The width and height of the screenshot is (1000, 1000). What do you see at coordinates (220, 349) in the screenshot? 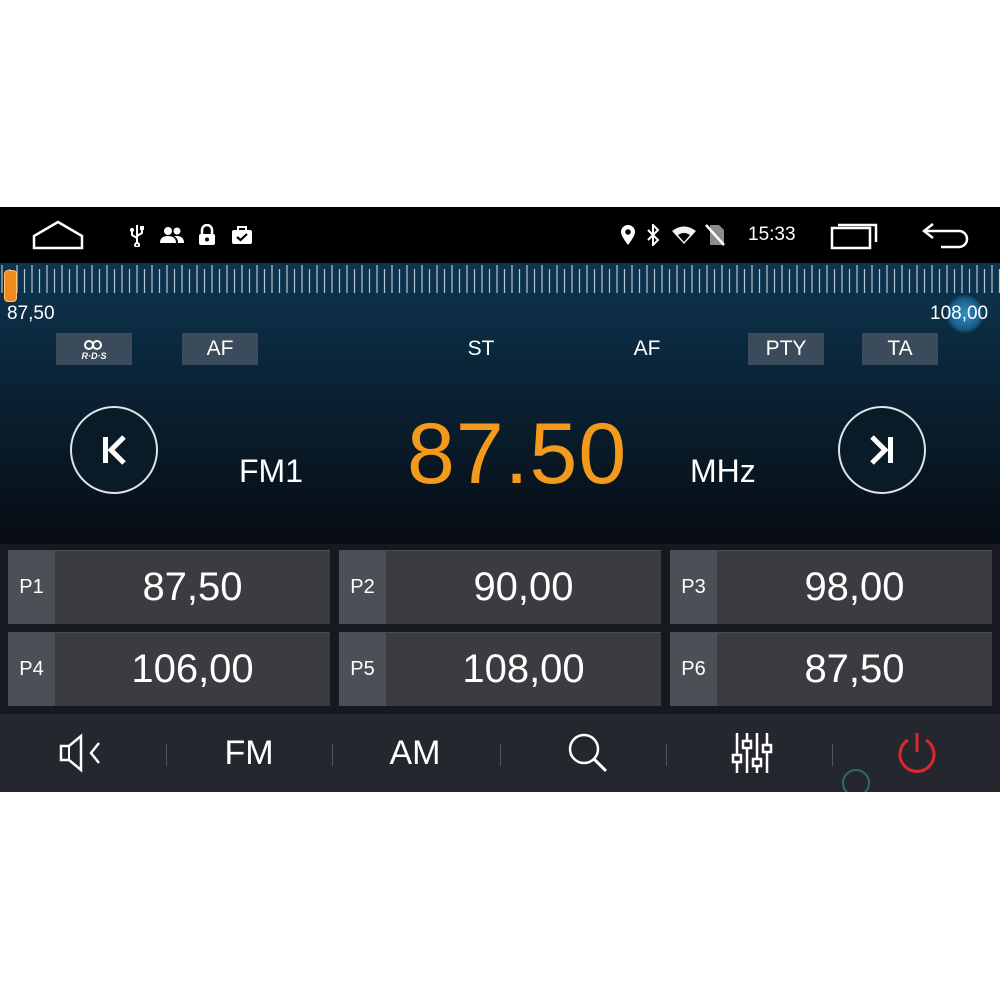
I see `af-button: AF` at bounding box center [220, 349].